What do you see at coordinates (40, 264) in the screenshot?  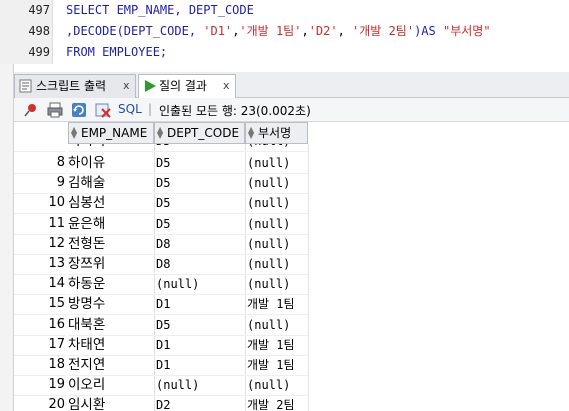 I see `row-number: 13` at bounding box center [40, 264].